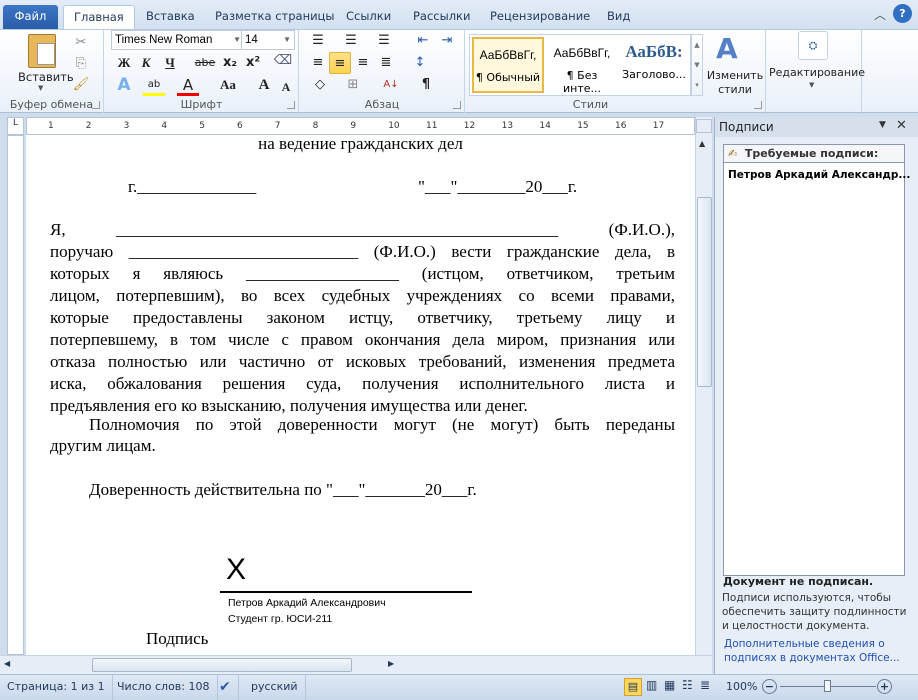 This screenshot has width=918, height=700. I want to click on zoom-slider-thumb, so click(827, 686).